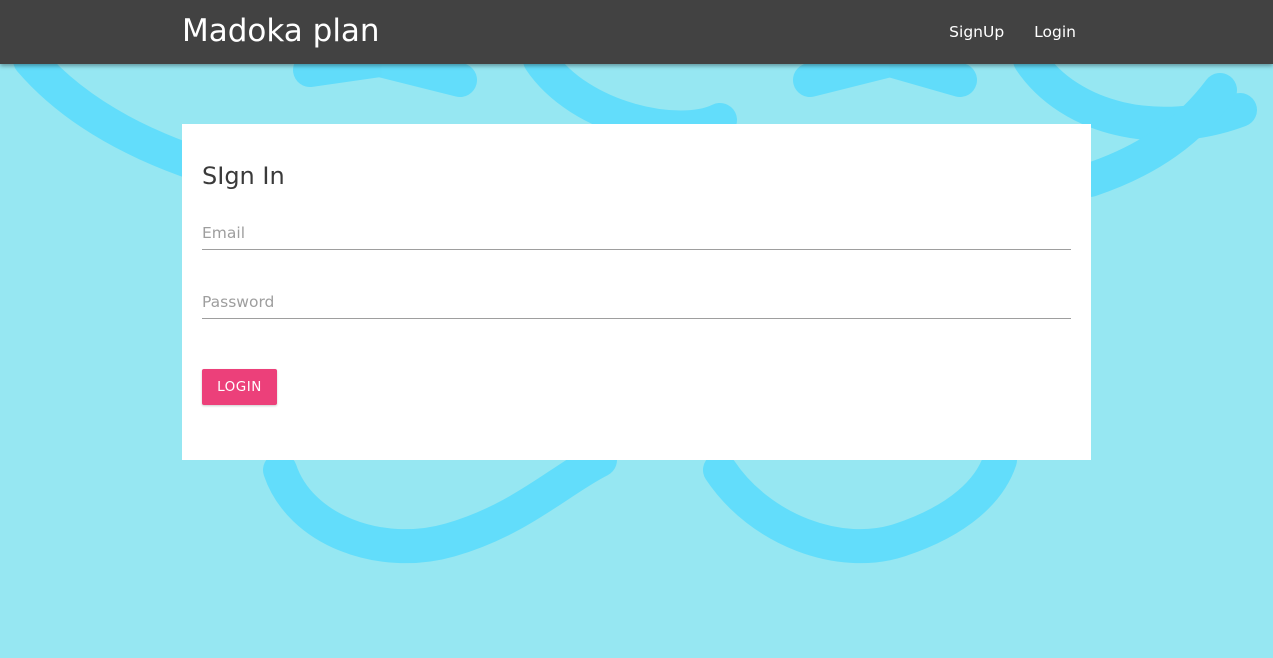 Image resolution: width=1273 pixels, height=658 pixels. I want to click on email-input, so click(636, 233).